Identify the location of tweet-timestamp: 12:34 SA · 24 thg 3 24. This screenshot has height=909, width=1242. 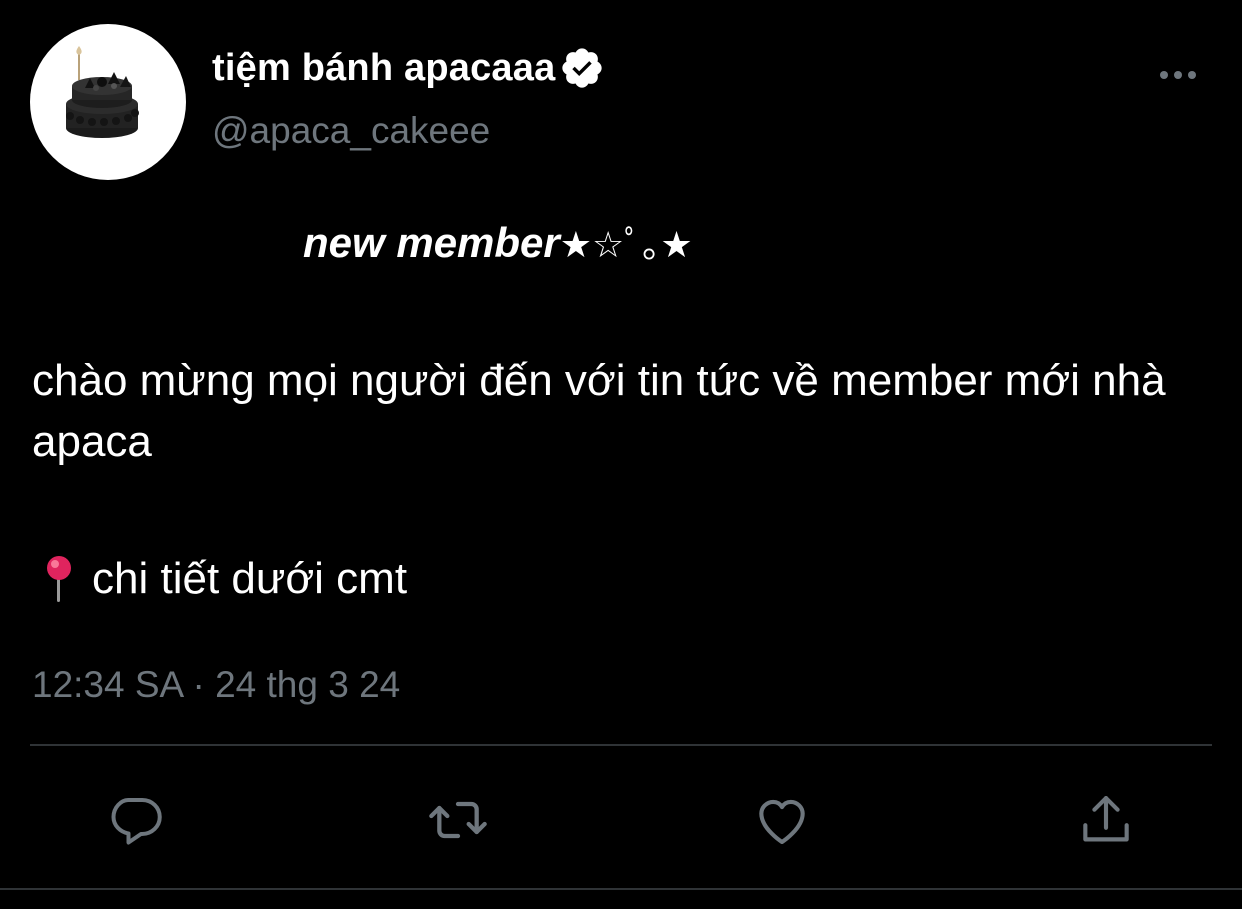
(216, 685).